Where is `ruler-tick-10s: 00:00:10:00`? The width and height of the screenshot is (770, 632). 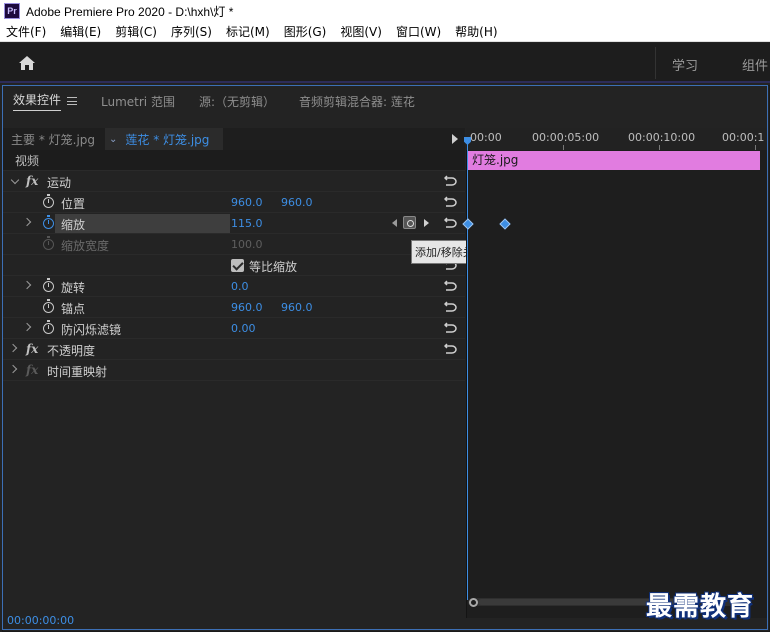
ruler-tick-10s: 00:00:10:00 is located at coordinates (662, 137).